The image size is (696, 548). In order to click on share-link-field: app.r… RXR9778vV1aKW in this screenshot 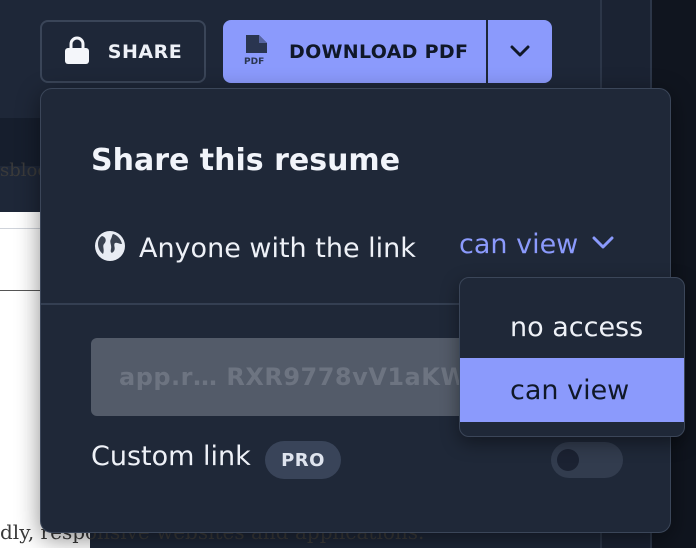, I will do `click(301, 377)`.